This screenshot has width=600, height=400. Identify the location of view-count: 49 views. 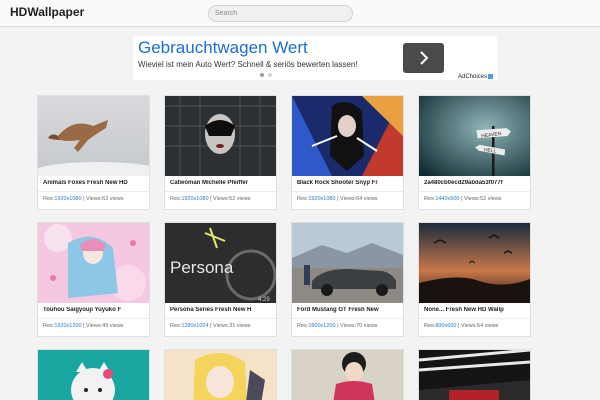
(113, 326).